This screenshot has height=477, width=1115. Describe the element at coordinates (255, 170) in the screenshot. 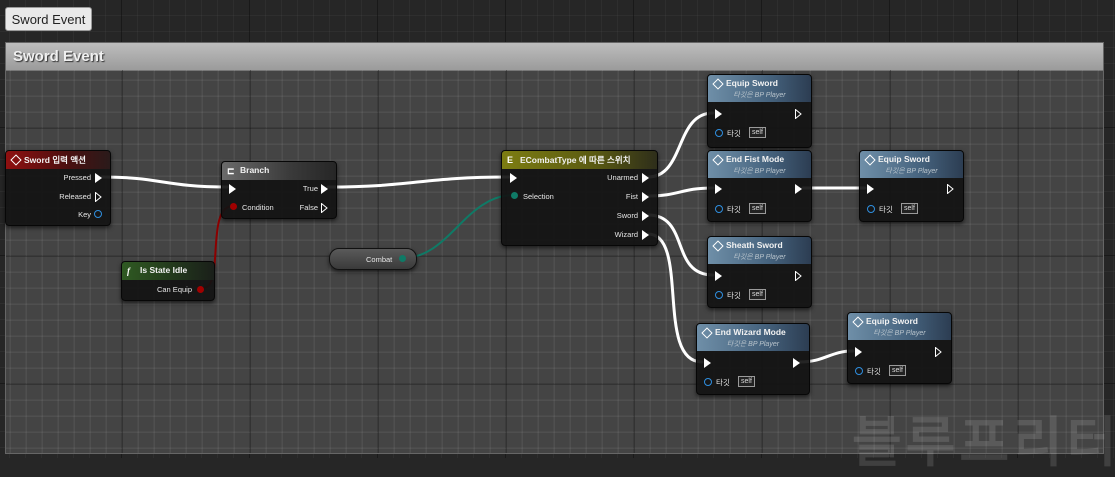

I see `node-title: Branch` at that location.